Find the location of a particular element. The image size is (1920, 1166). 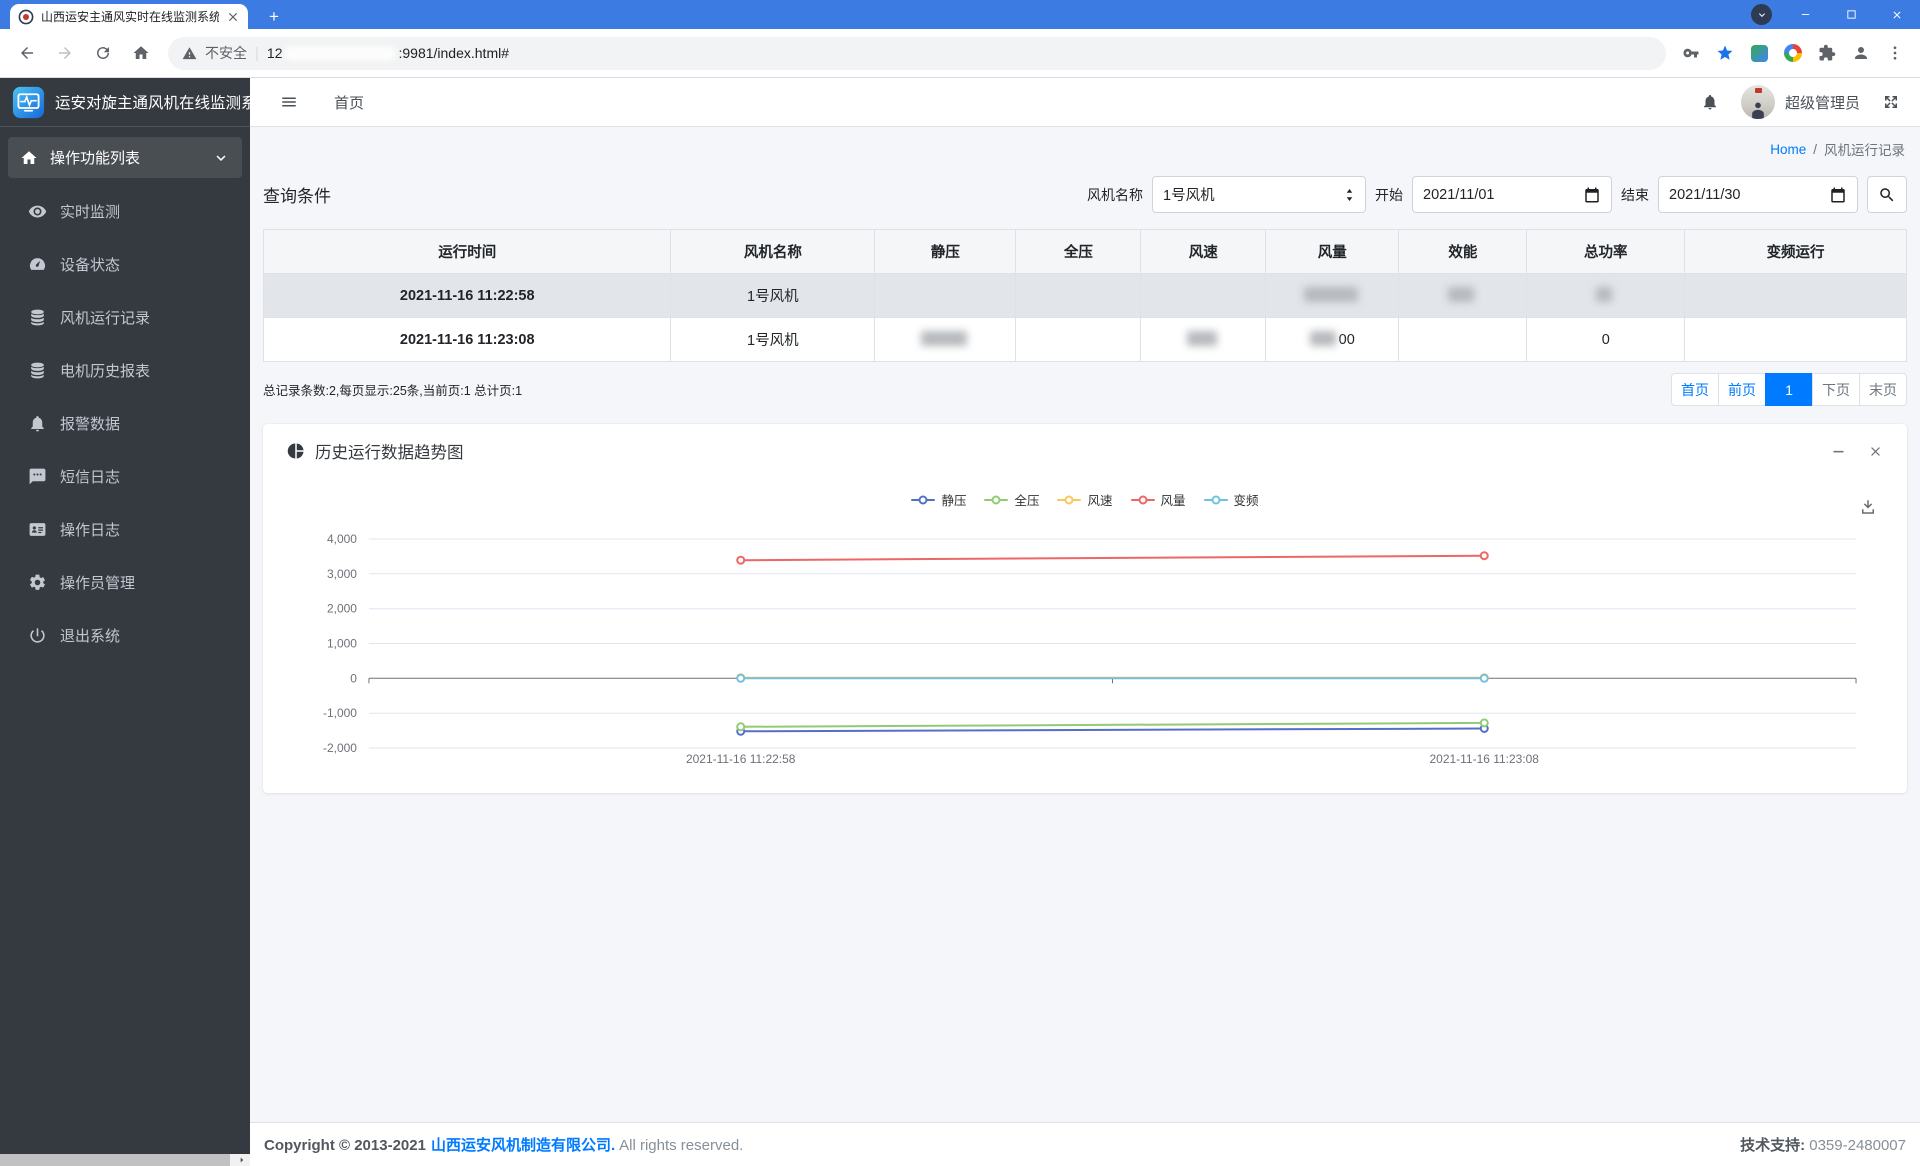

reload-button is located at coordinates (103, 53).